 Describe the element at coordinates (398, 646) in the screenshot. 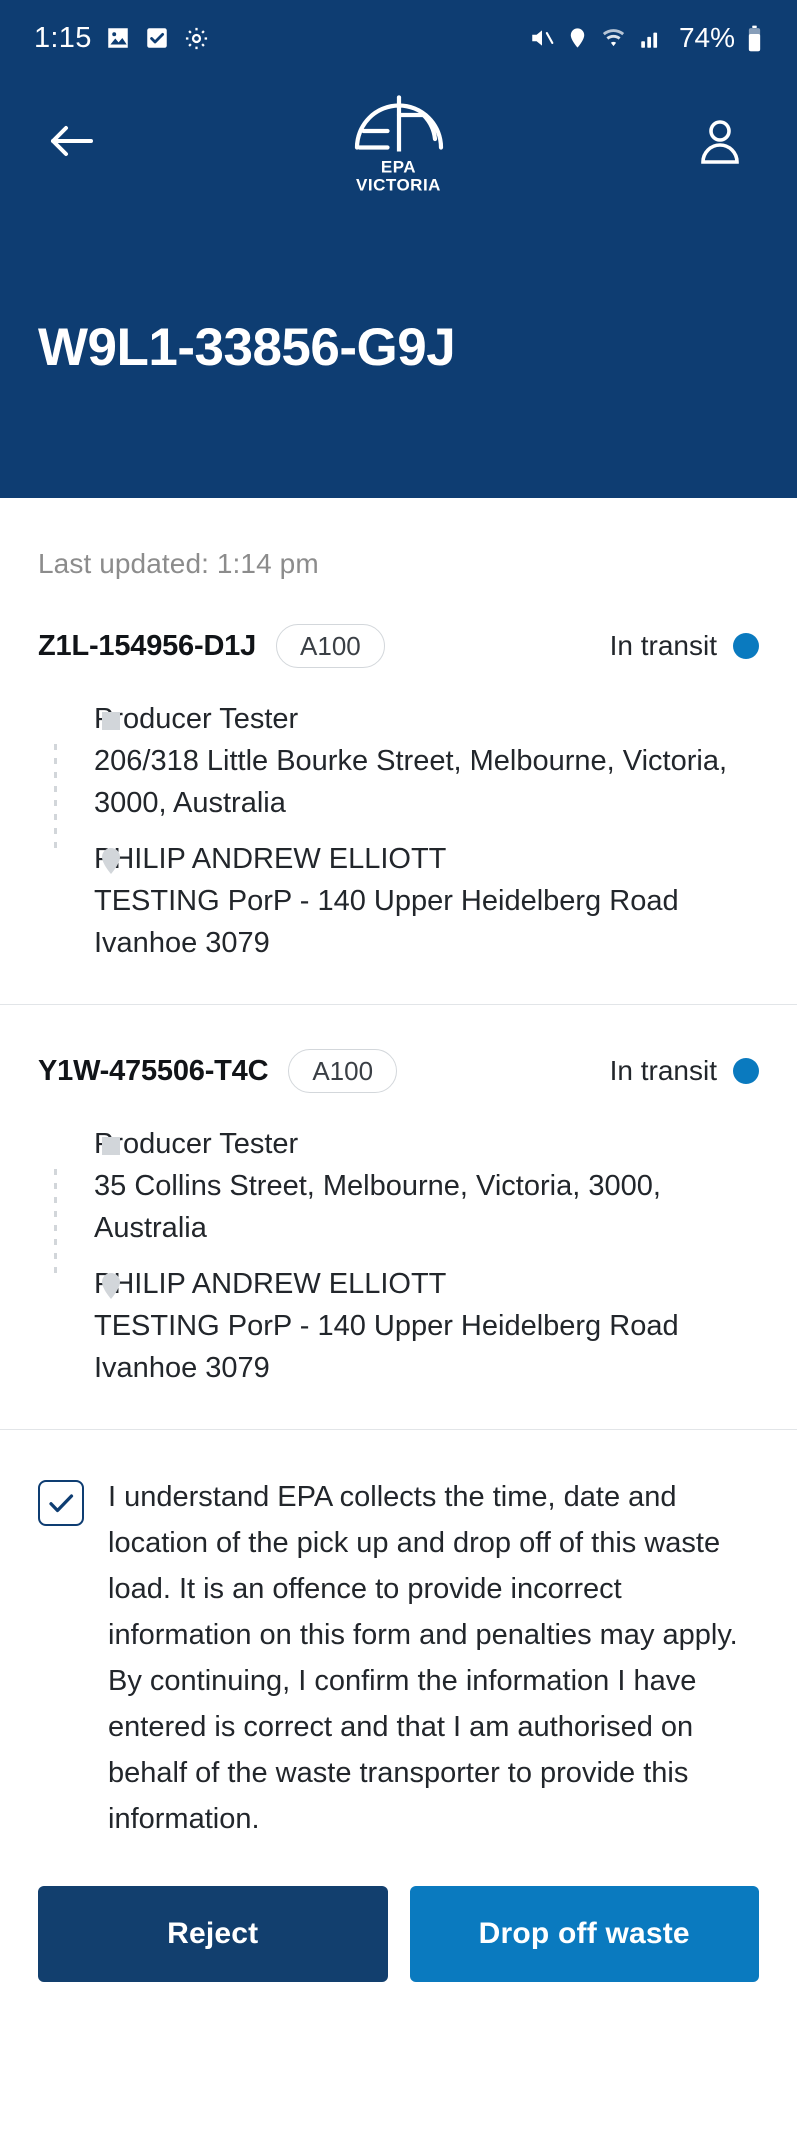

I see `record-header: Z1L-154956-D1J A100 In transit` at that location.